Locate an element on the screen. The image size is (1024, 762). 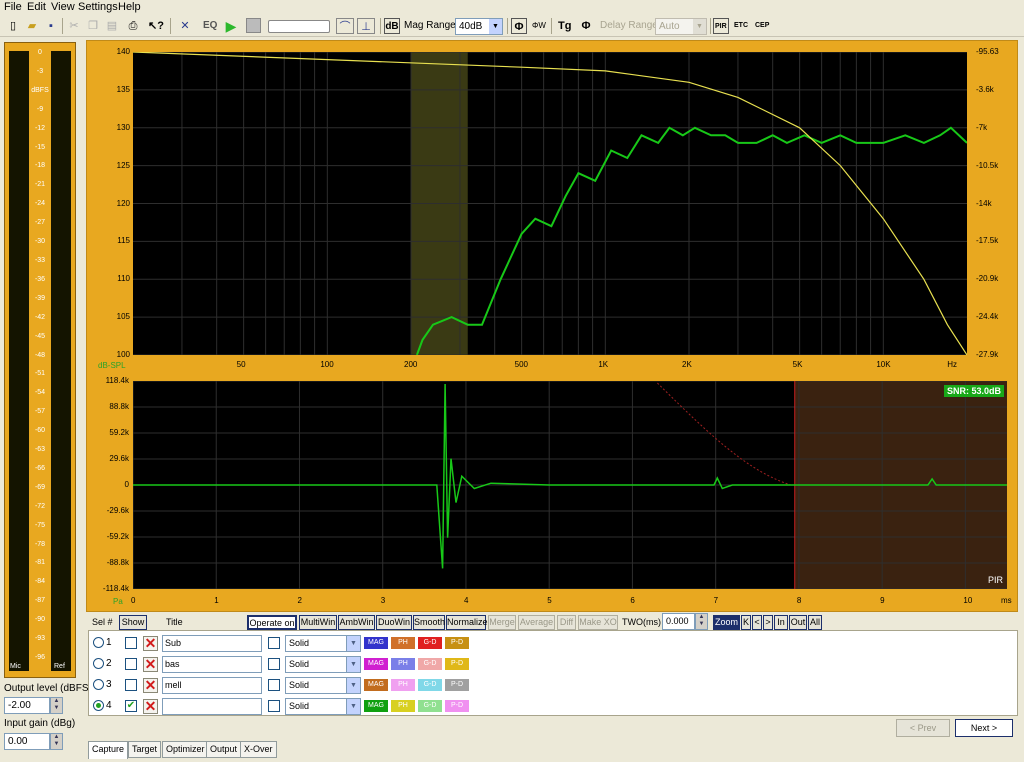
operate-on-button: Operate on is located at coordinates (272, 622).